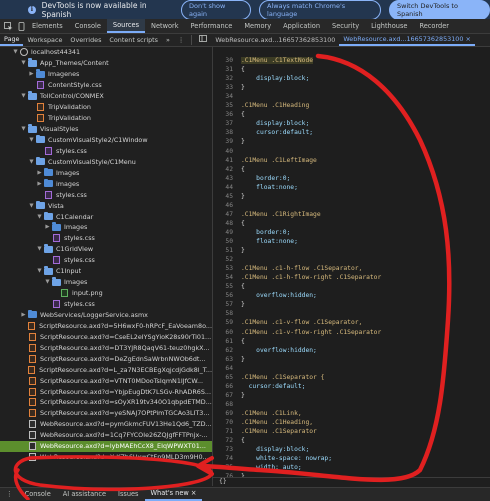  What do you see at coordinates (106, 315) in the screenshot?
I see `tree-item: ▶ WebServices/LoggerService.asmx` at bounding box center [106, 315].